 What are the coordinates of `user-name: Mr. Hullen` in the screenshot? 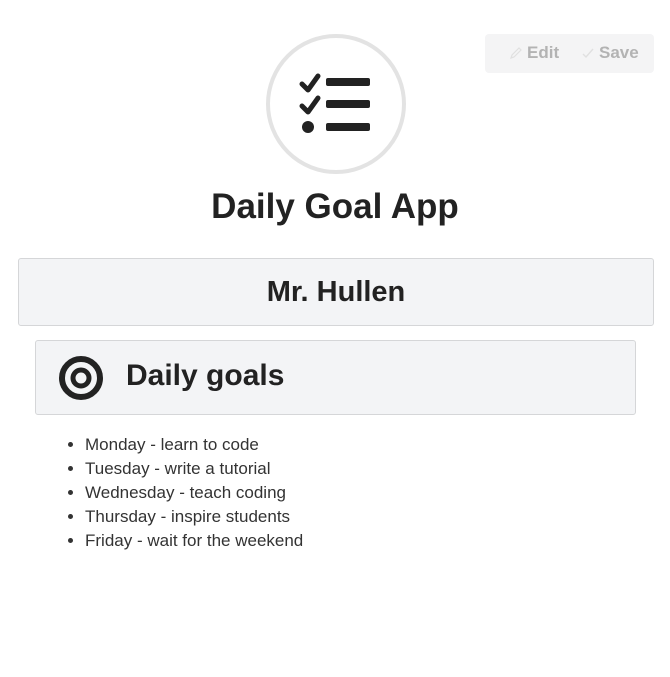 It's located at (336, 291).